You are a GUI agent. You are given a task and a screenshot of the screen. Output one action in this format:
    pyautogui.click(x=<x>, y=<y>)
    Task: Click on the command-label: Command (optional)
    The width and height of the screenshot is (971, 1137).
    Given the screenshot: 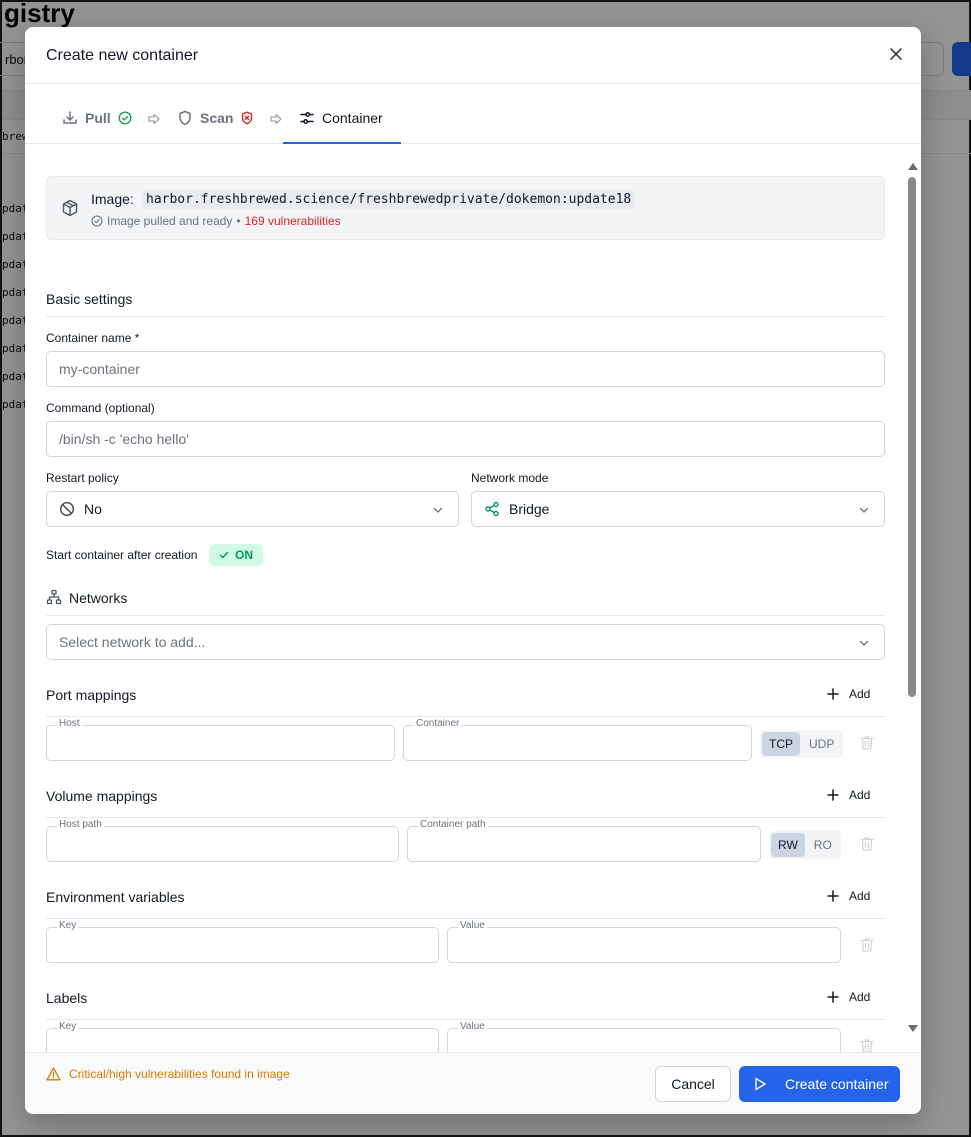 What is the action you would take?
    pyautogui.click(x=100, y=408)
    